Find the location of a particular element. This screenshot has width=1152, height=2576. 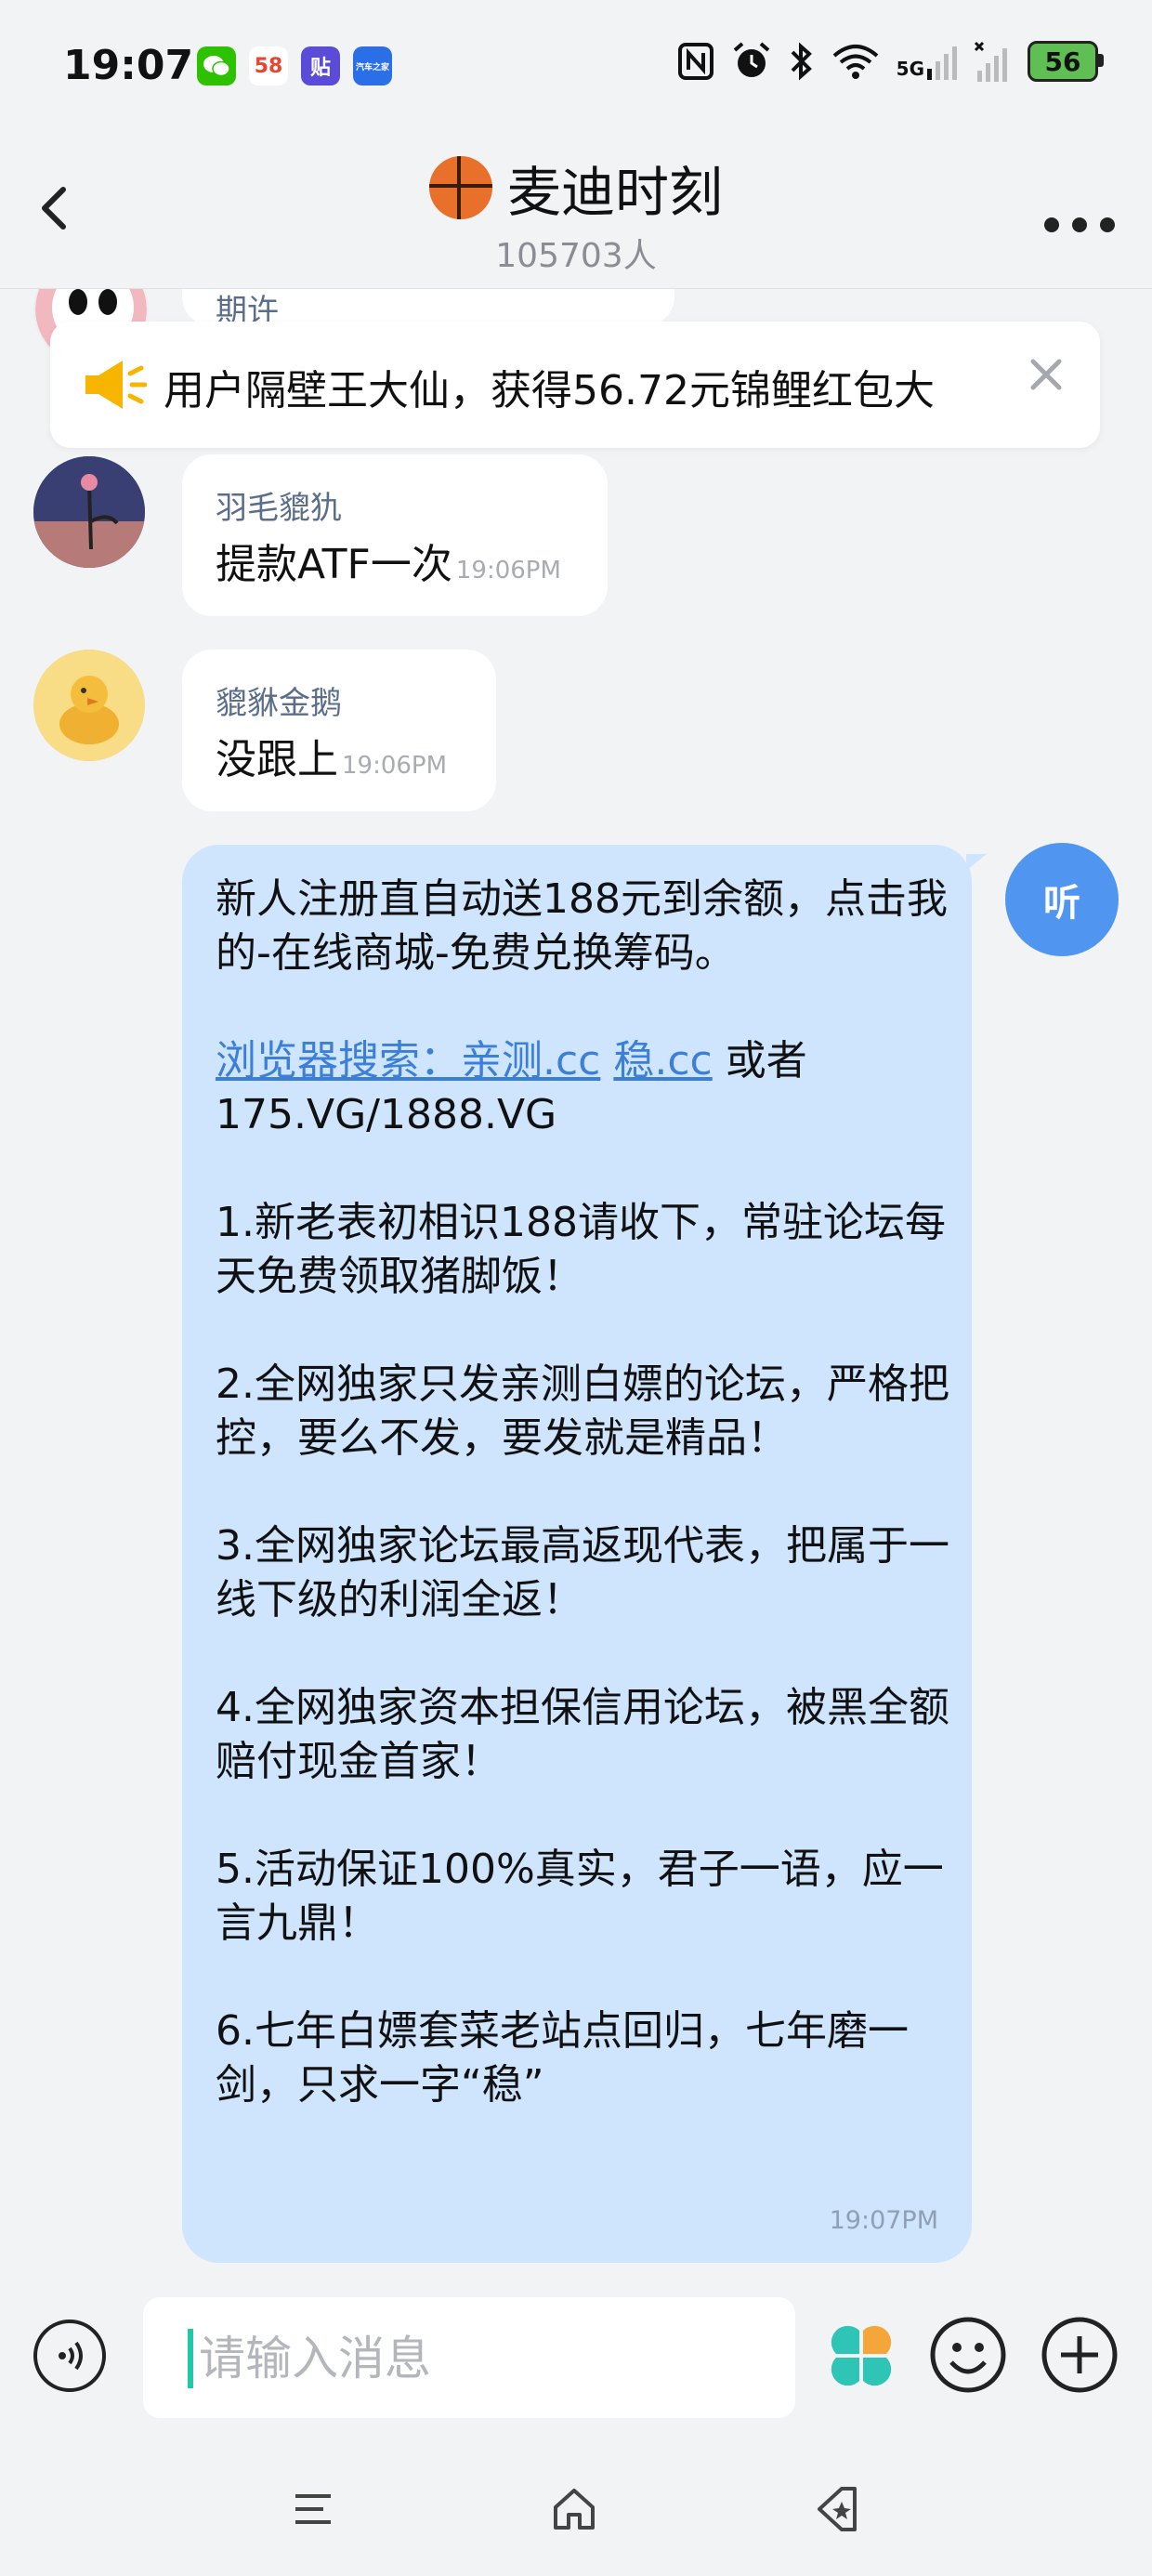

message-input-bar is located at coordinates (576, 2358).